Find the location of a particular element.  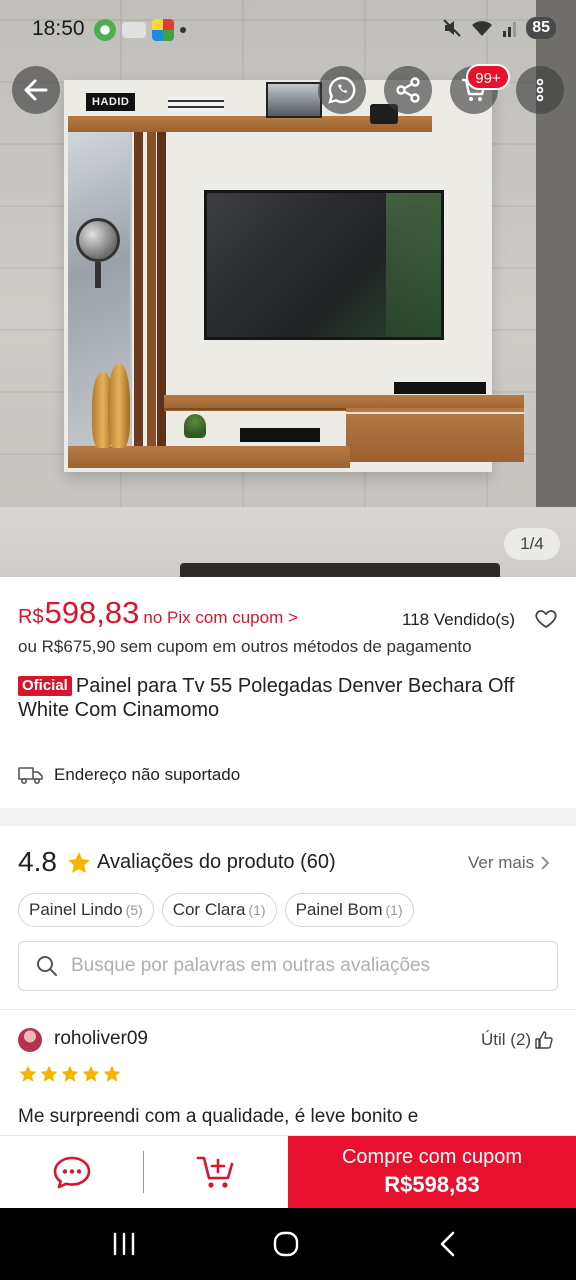

review-tag-chip: Painel Lindo (5) is located at coordinates (86, 910).